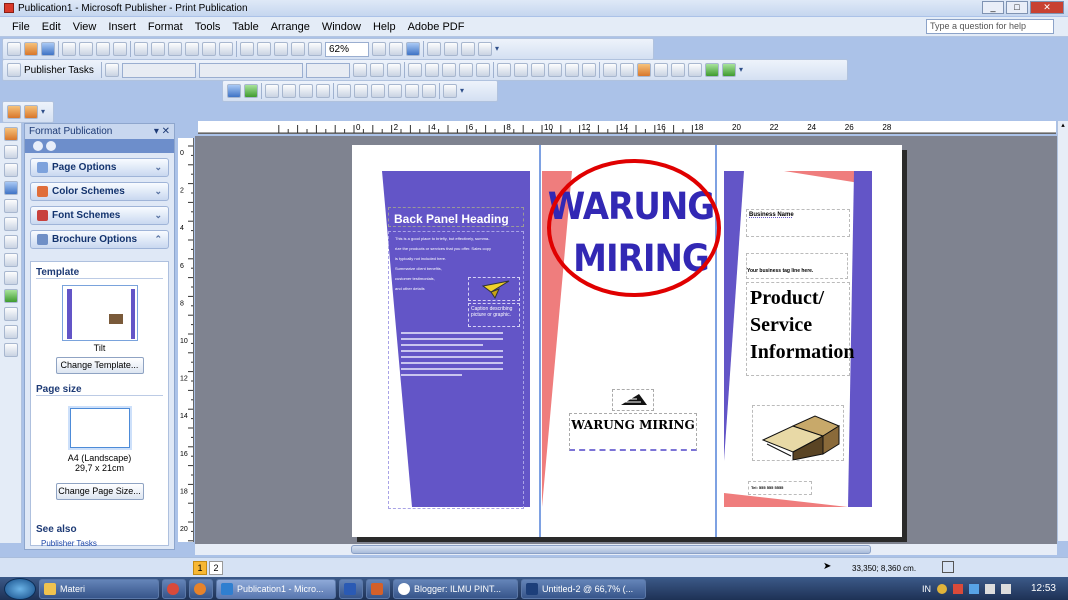  I want to click on wordart-icon, so click(10, 188).